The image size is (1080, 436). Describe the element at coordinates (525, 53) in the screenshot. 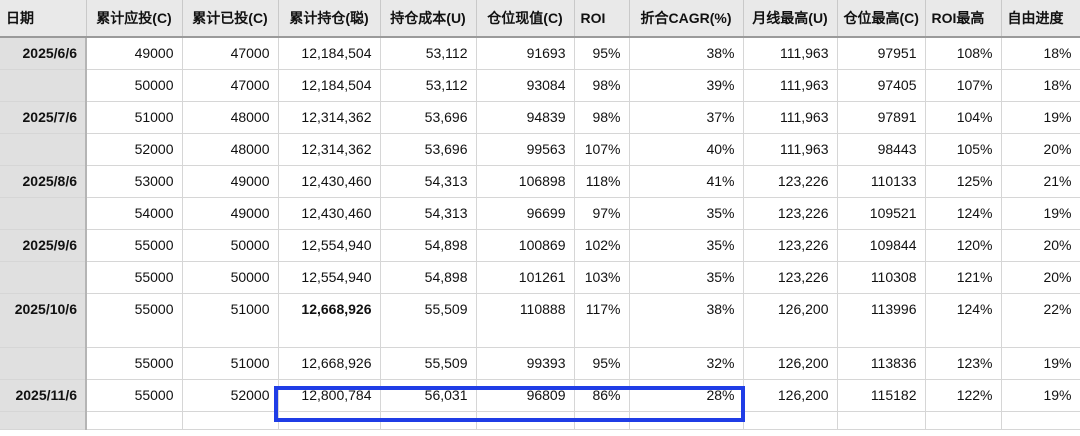

I see `cell-current-value: 91693` at that location.